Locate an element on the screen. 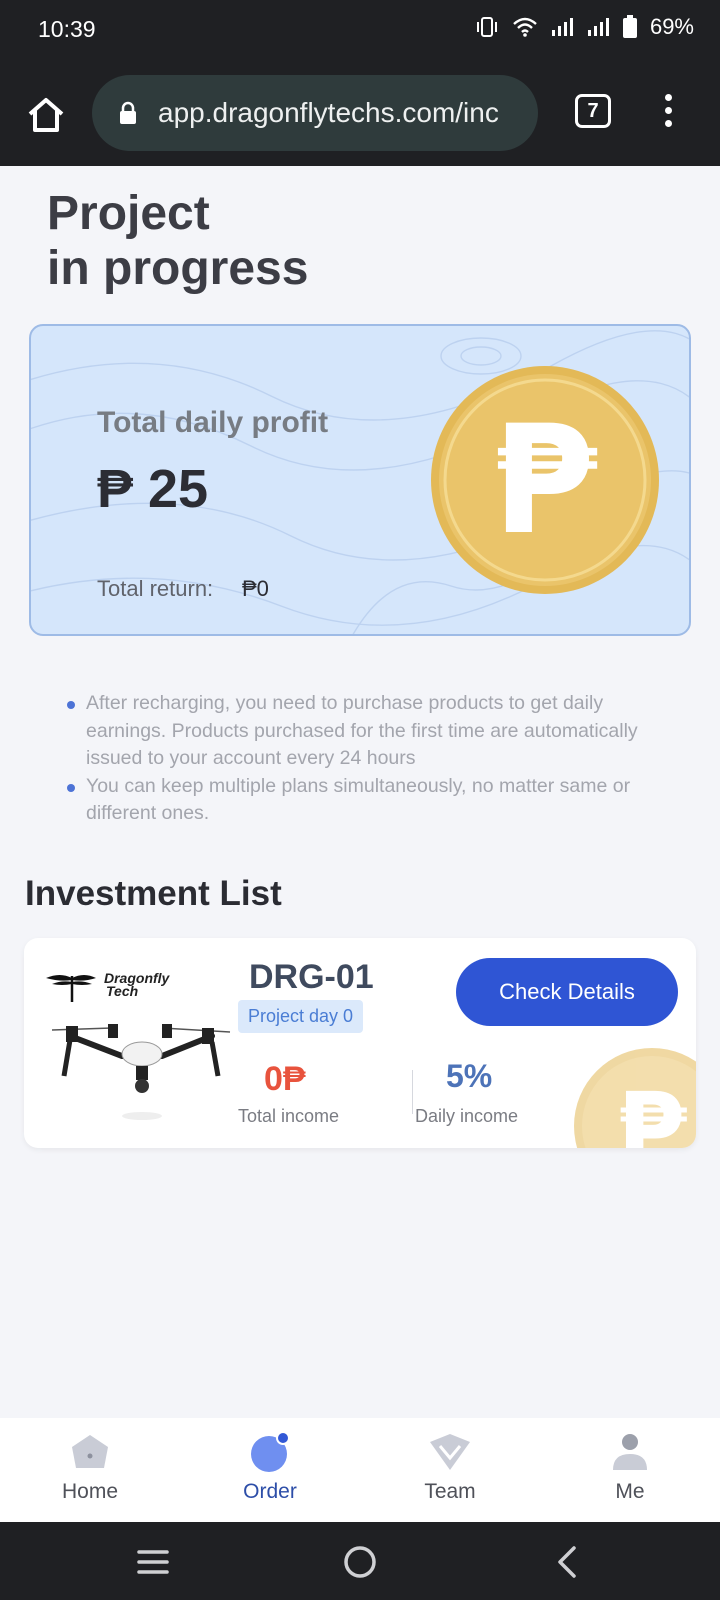 This screenshot has width=720, height=1600. project-day-badge: Project day 0 is located at coordinates (301, 1016).